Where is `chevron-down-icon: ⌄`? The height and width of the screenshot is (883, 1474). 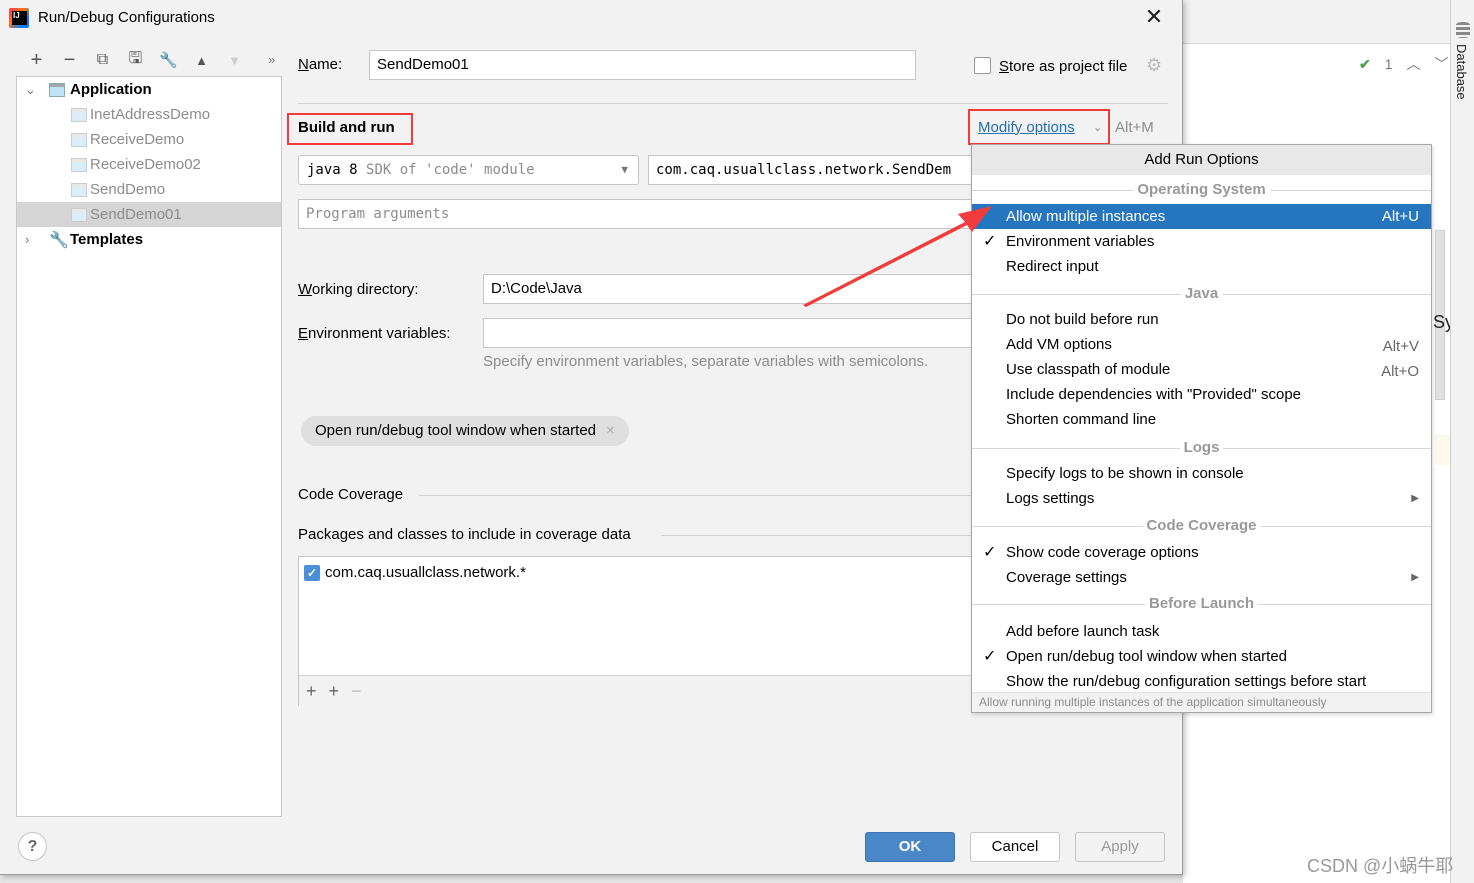 chevron-down-icon: ⌄ is located at coordinates (30, 90).